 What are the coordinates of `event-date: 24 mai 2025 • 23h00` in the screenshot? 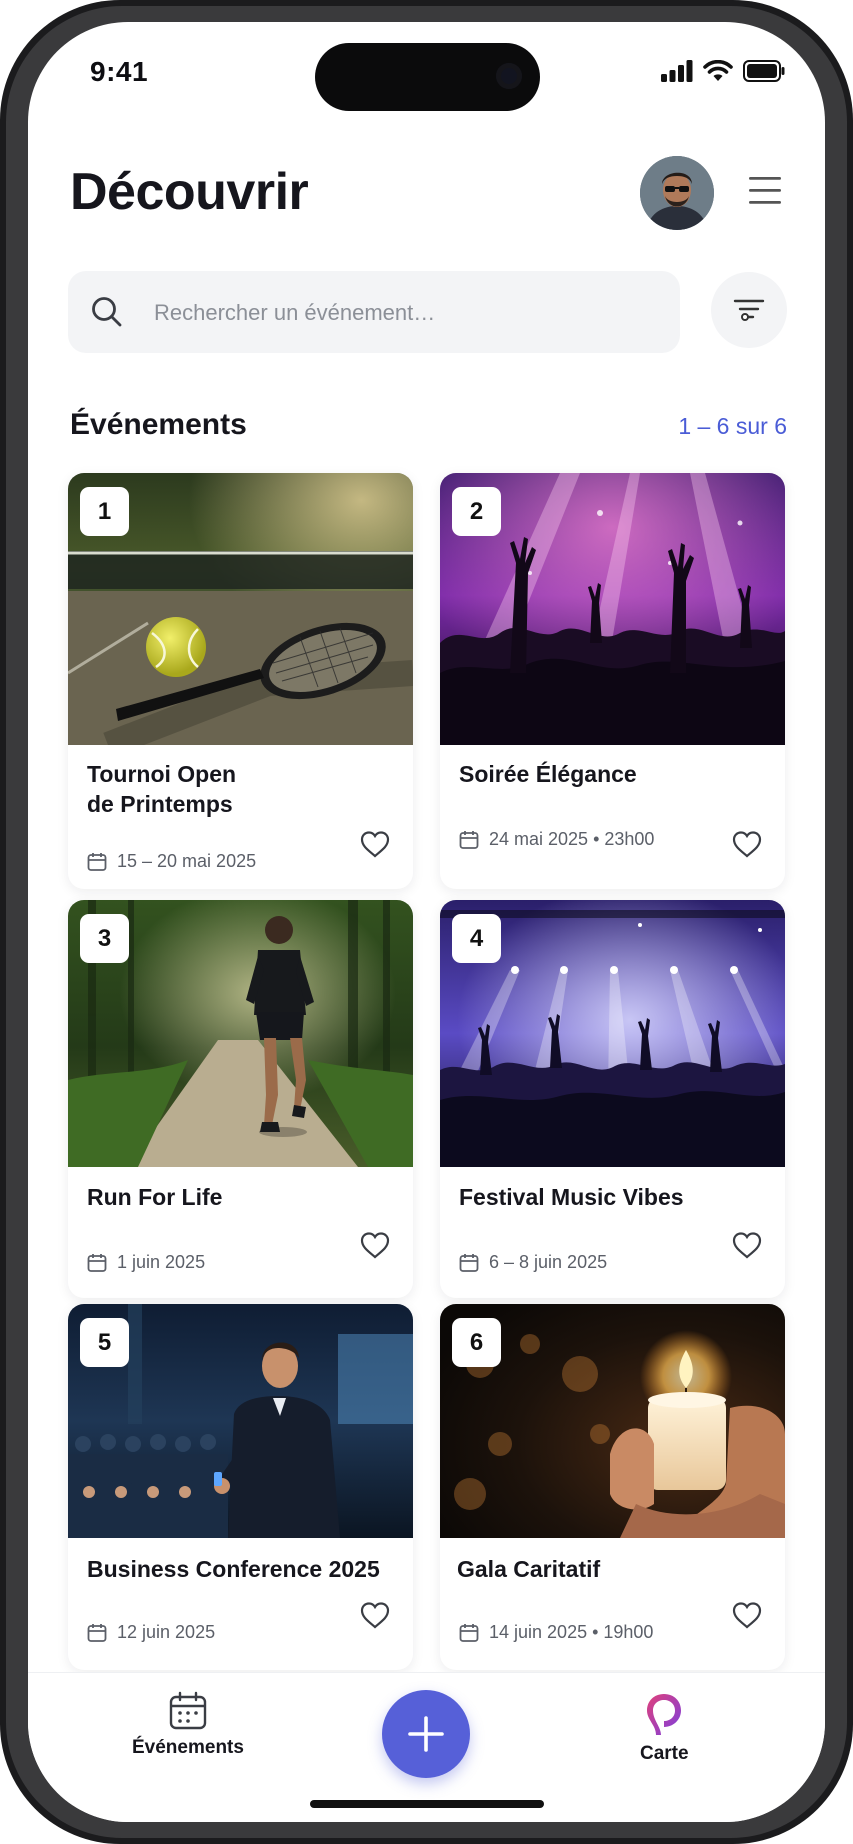 It's located at (556, 839).